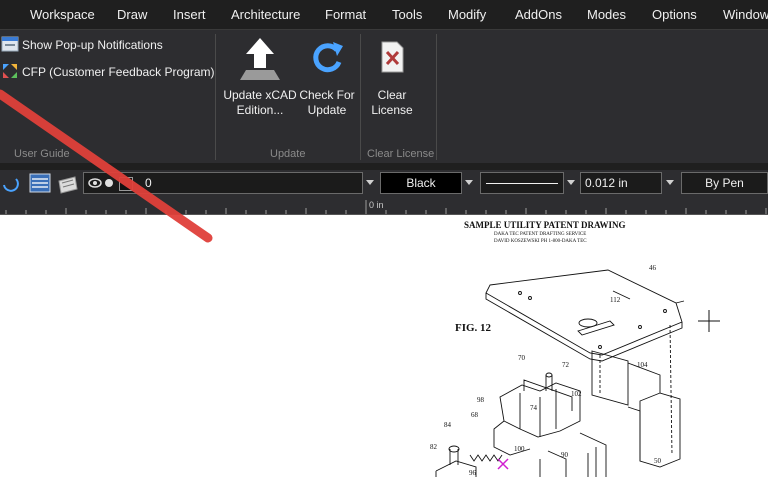 The width and height of the screenshot is (768, 477). What do you see at coordinates (345, 14) in the screenshot?
I see `menu-format: Format` at bounding box center [345, 14].